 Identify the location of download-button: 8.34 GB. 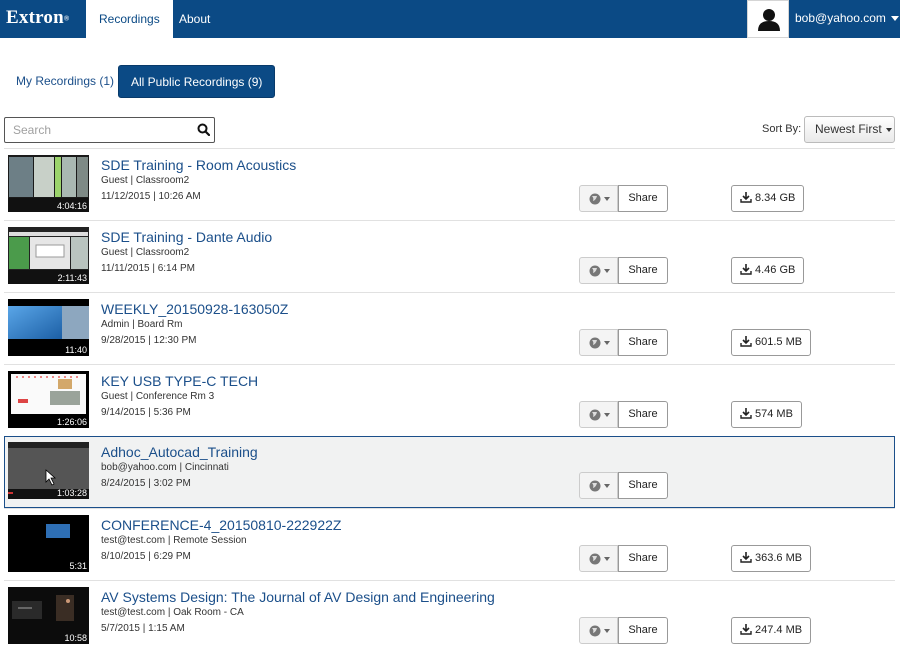
(768, 198).